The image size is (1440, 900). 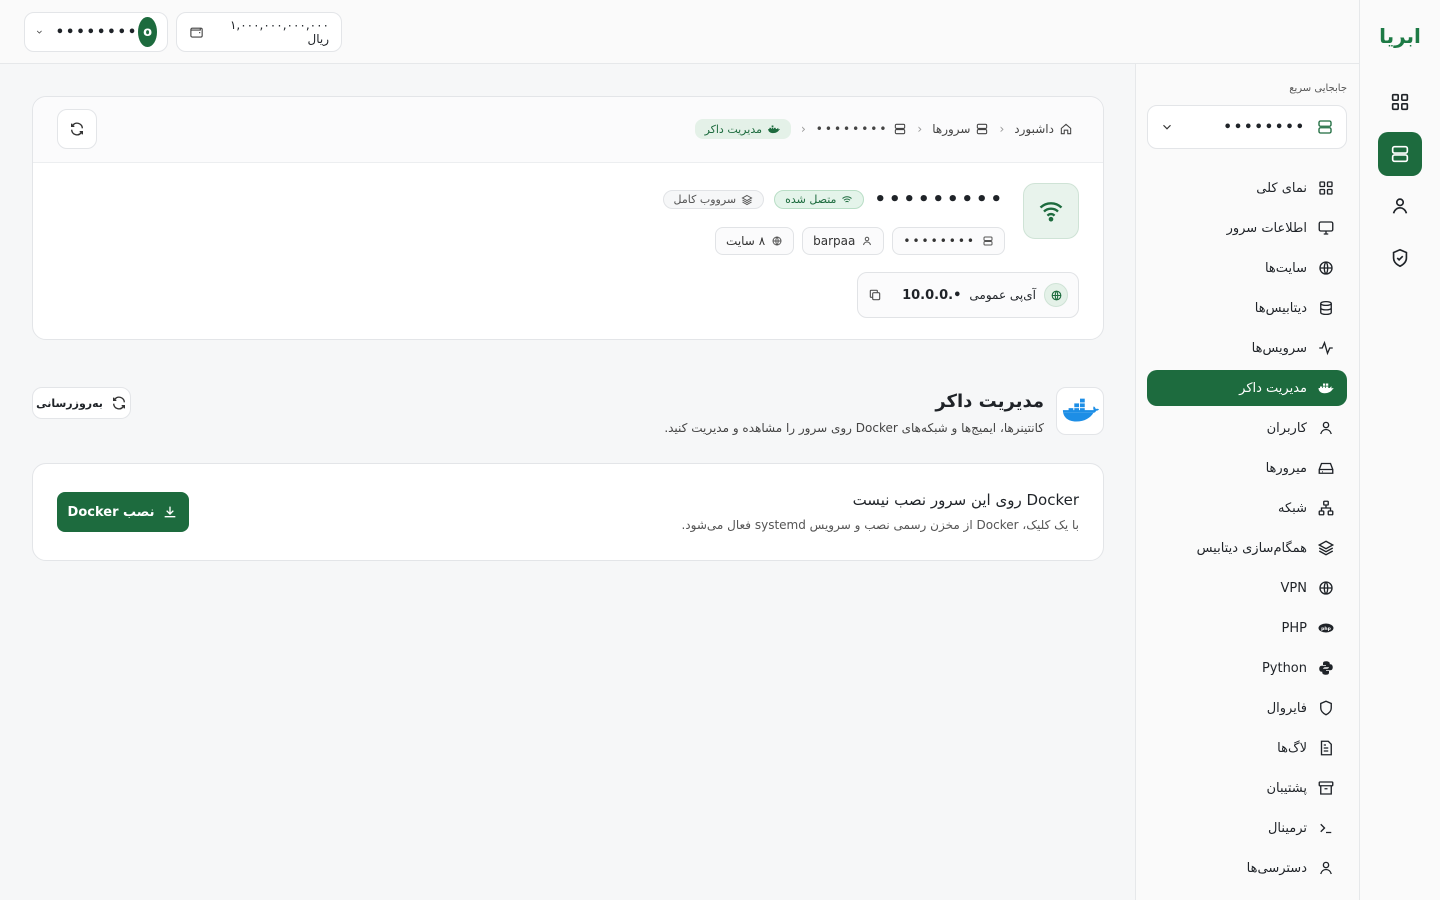 What do you see at coordinates (939, 199) in the screenshot?
I see `server-name: •••••••••` at bounding box center [939, 199].